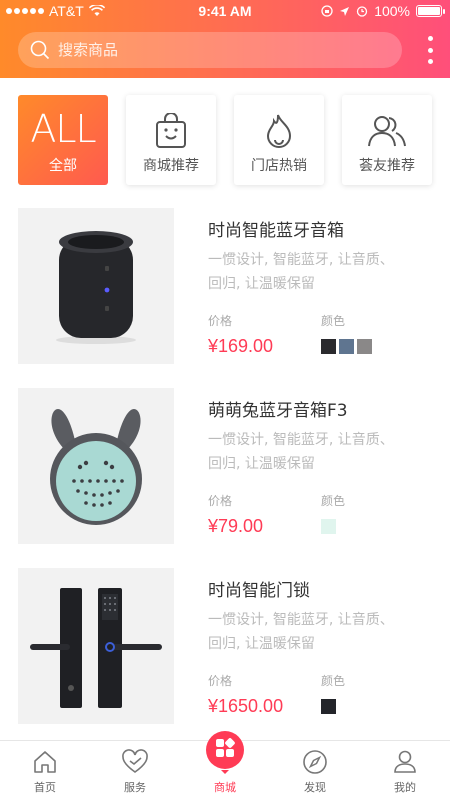 Image resolution: width=450 pixels, height=800 pixels. Describe the element at coordinates (246, 706) in the screenshot. I see `product-price: ¥1650.00` at that location.